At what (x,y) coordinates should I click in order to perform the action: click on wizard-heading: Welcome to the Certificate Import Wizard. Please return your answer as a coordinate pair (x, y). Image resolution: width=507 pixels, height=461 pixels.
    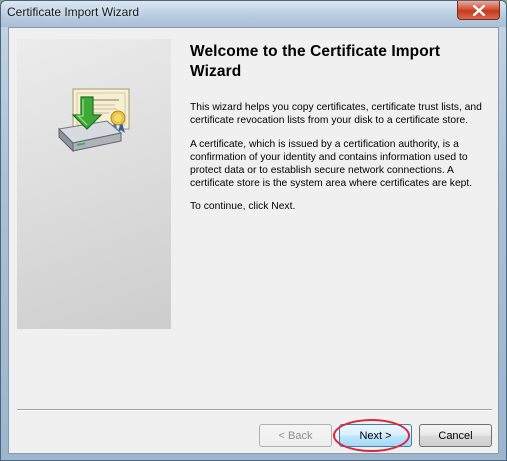
    Looking at the image, I should click on (315, 61).